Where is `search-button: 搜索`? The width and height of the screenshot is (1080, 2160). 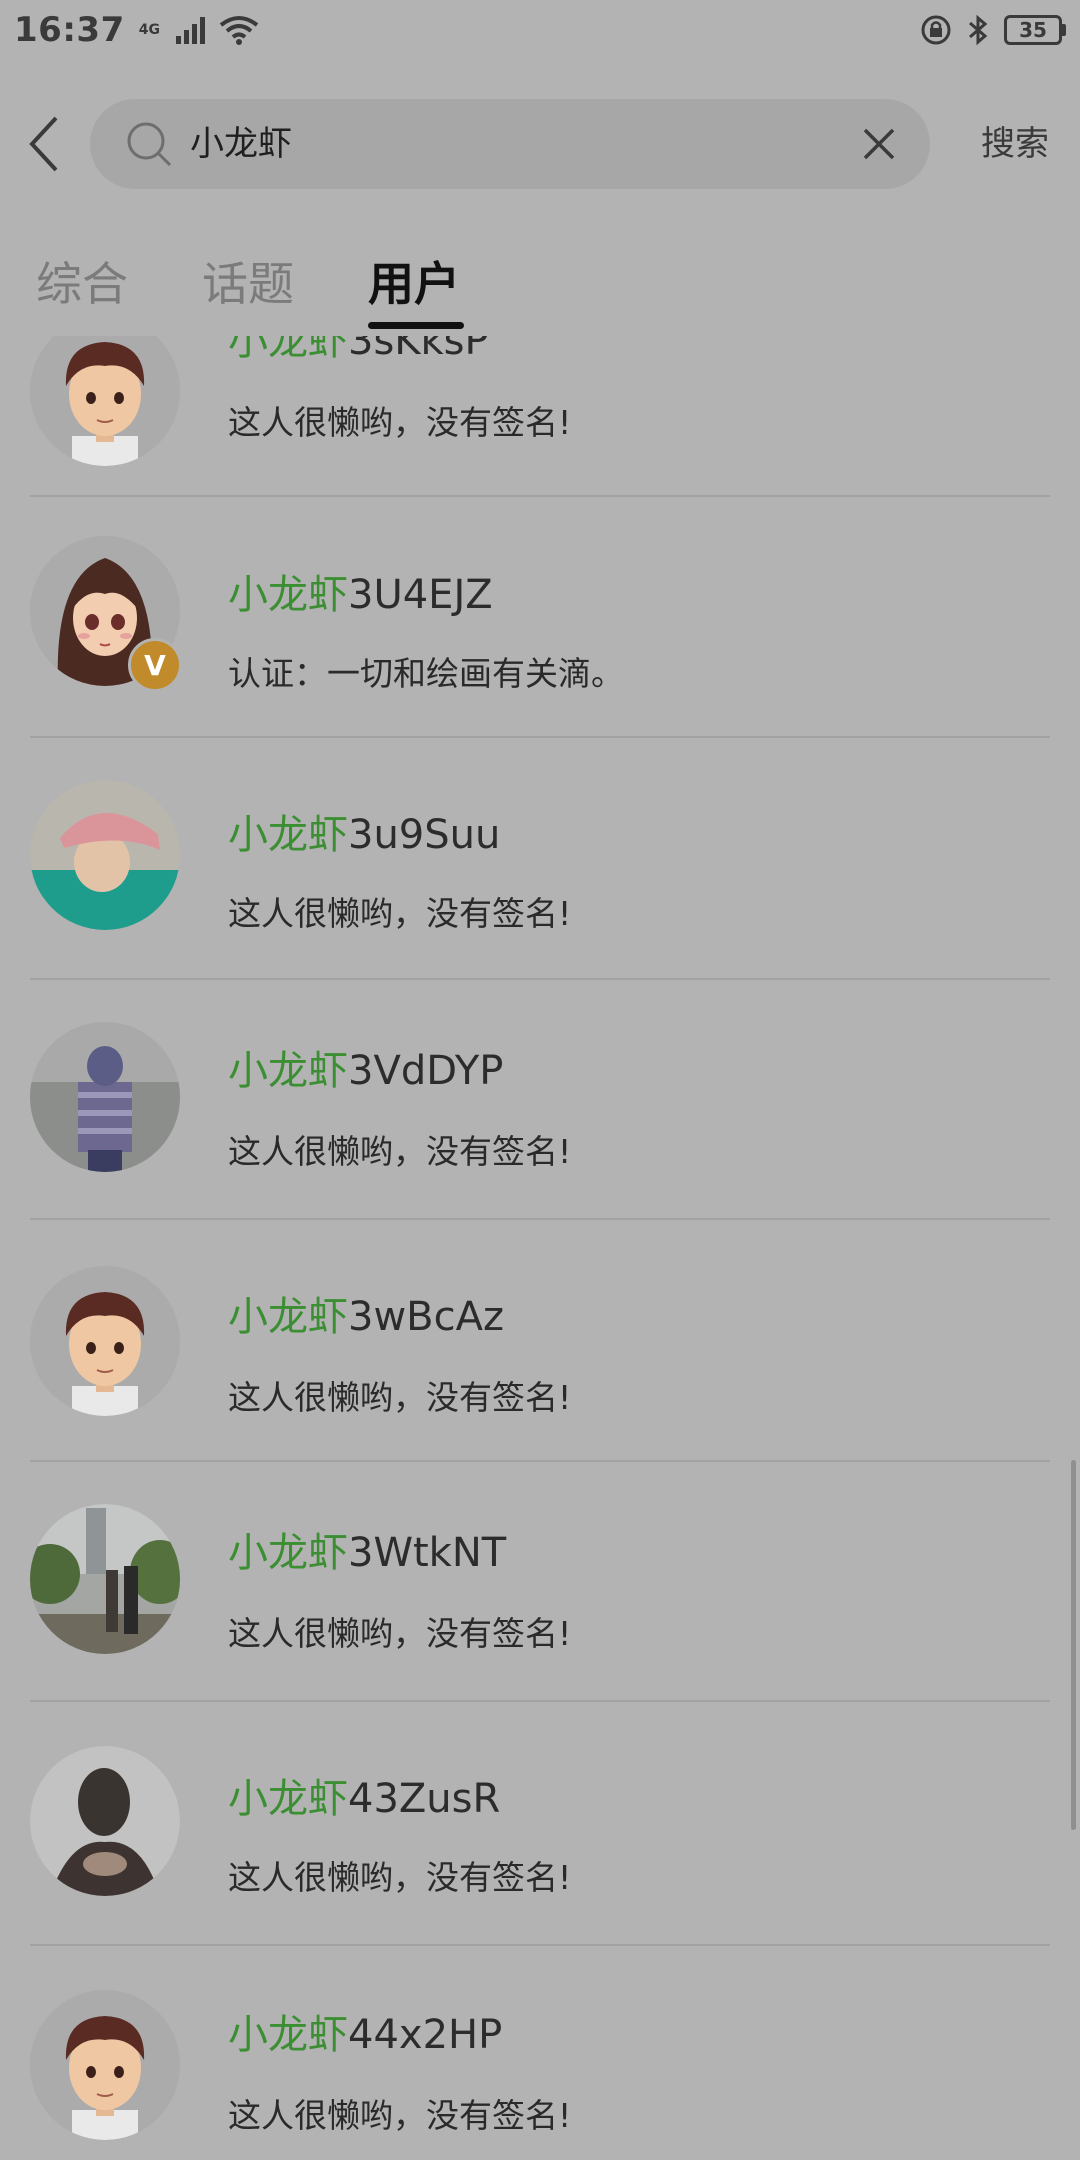
search-button: 搜索 is located at coordinates (1015, 144).